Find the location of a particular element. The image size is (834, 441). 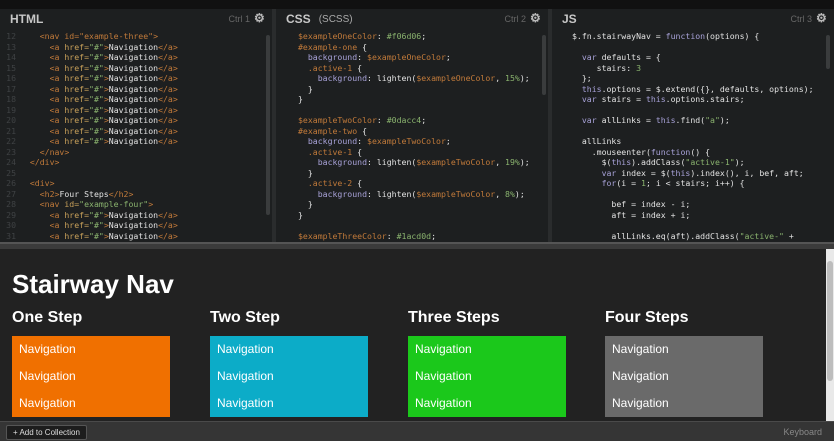

top-strip is located at coordinates (417, 4).